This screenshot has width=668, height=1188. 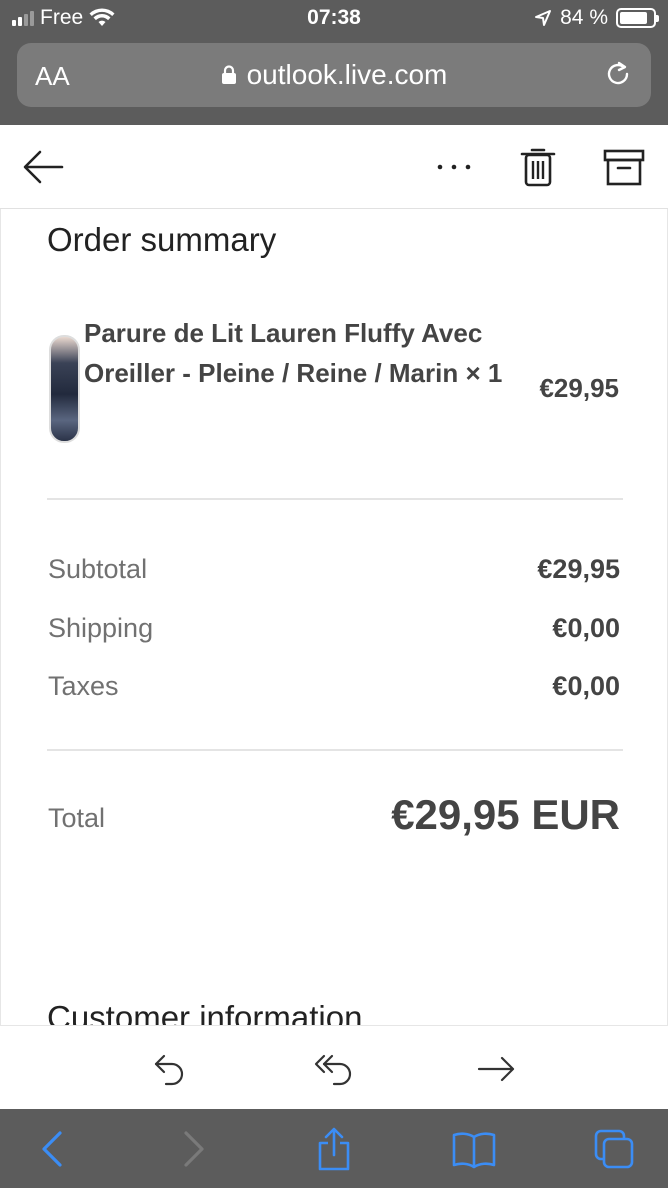 I want to click on reply-all-icon, so click(x=334, y=1069).